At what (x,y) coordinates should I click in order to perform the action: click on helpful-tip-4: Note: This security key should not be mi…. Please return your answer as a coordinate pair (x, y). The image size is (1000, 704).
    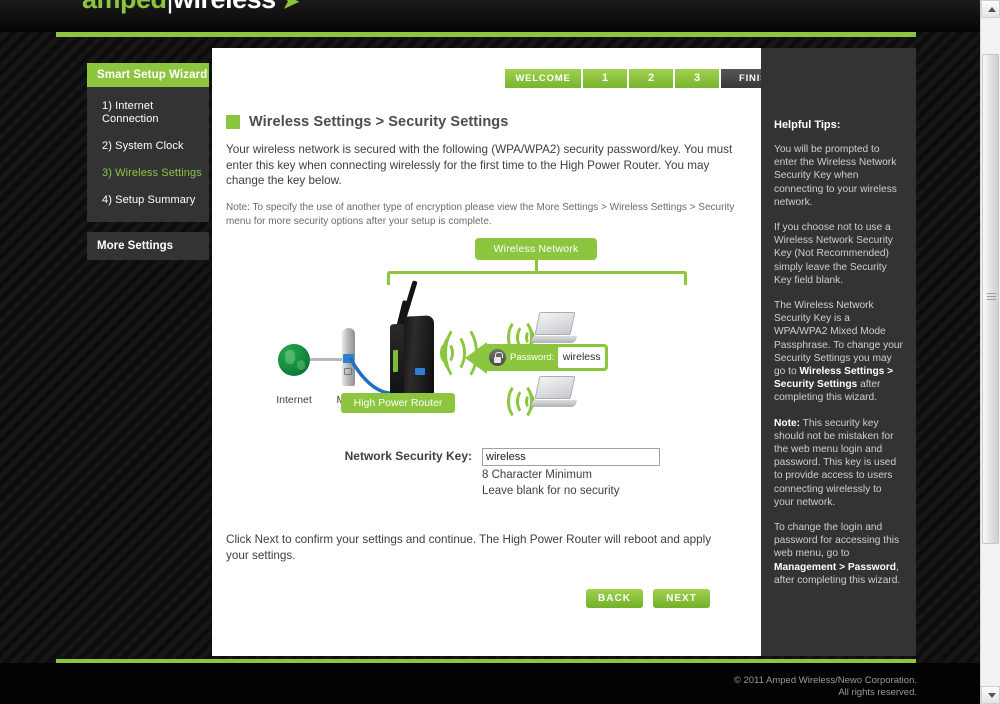
    Looking at the image, I should click on (839, 463).